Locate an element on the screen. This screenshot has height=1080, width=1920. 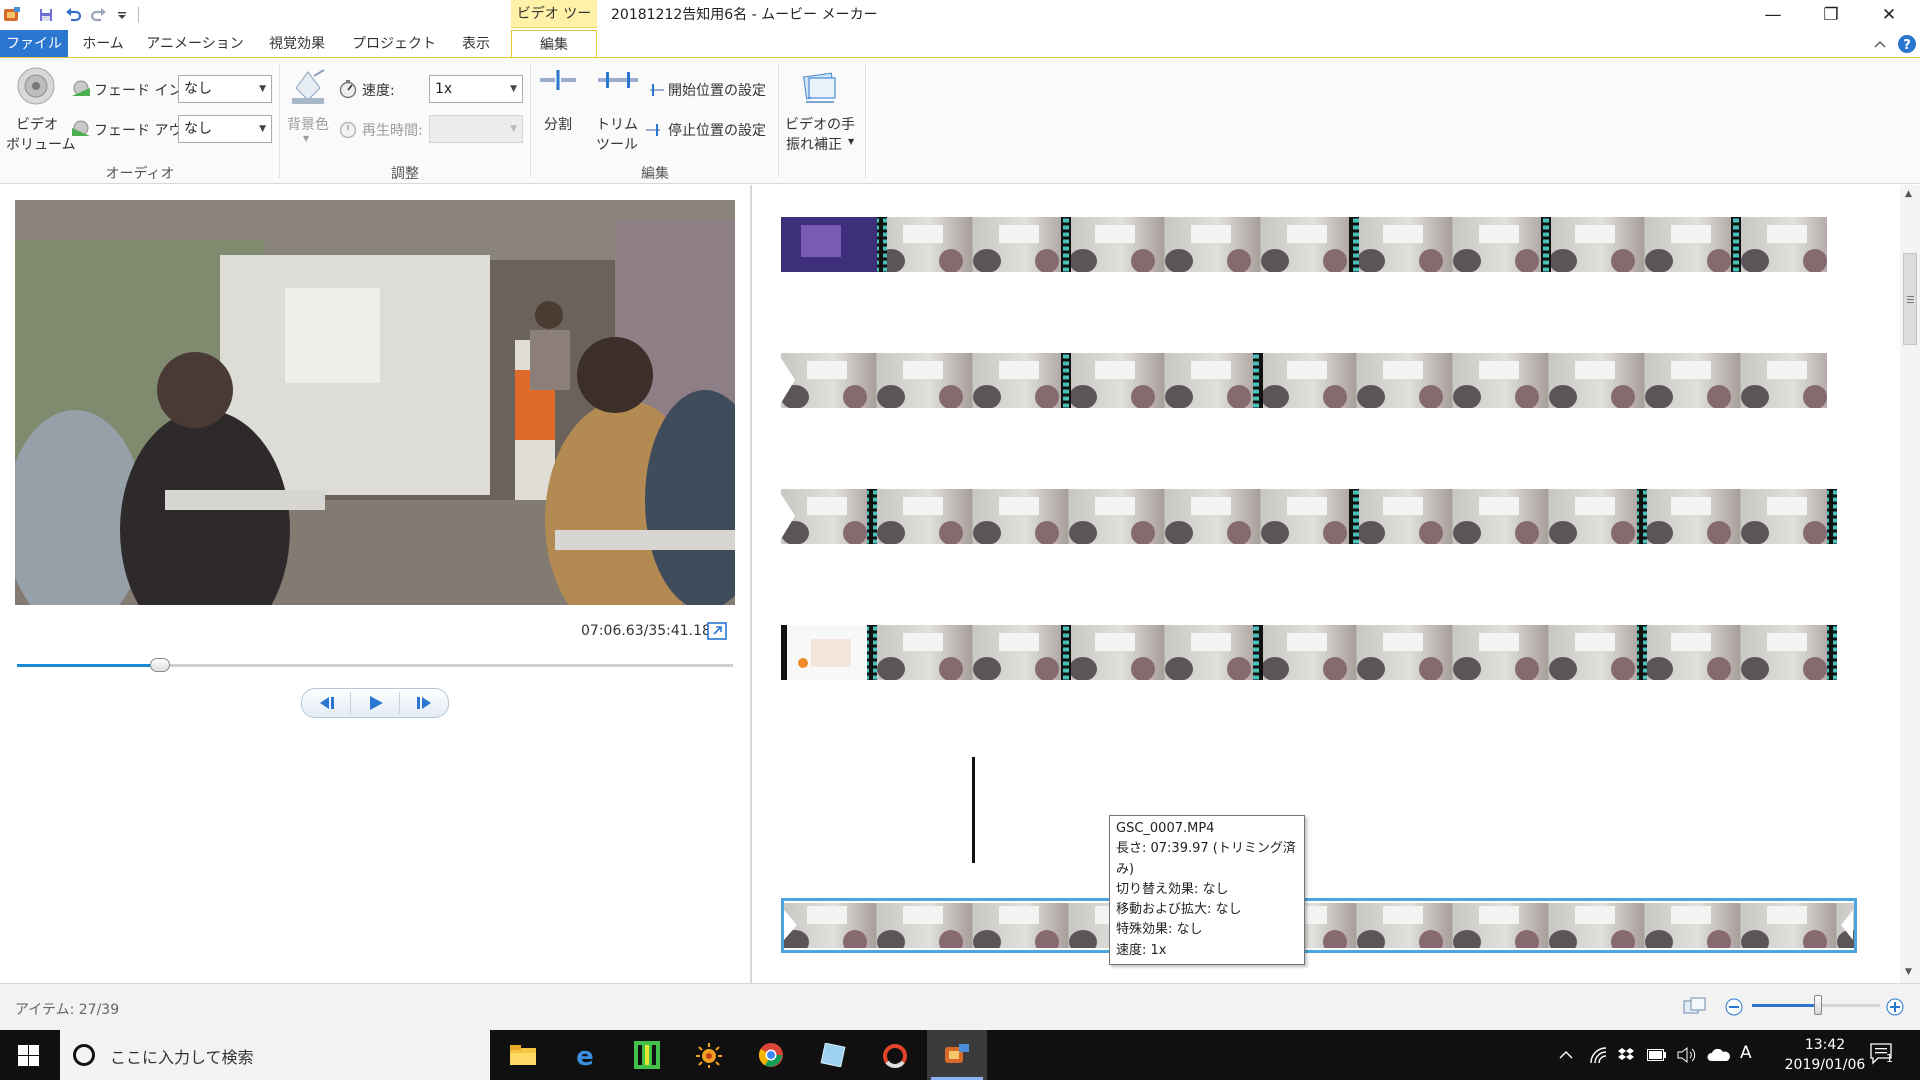
tab-visual-effects: 視覚効果 is located at coordinates (297, 44).